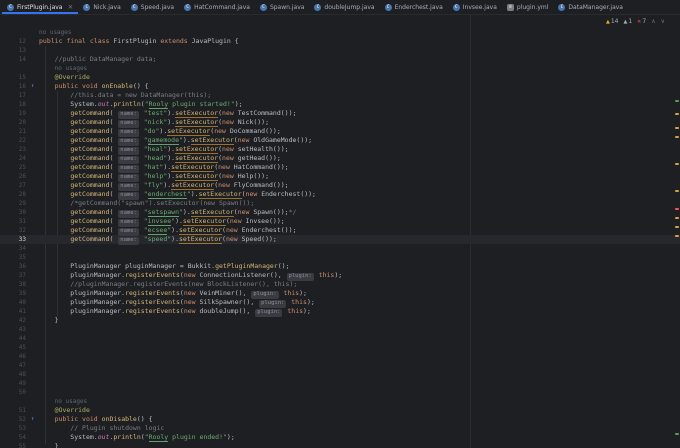  Describe the element at coordinates (340, 338) in the screenshot. I see `code-line: 44` at that location.